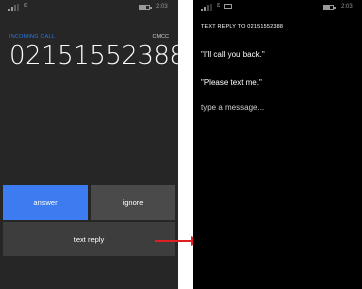 This screenshot has width=362, height=289. Describe the element at coordinates (93, 56) in the screenshot. I see `caller-number: 02151552388` at that location.